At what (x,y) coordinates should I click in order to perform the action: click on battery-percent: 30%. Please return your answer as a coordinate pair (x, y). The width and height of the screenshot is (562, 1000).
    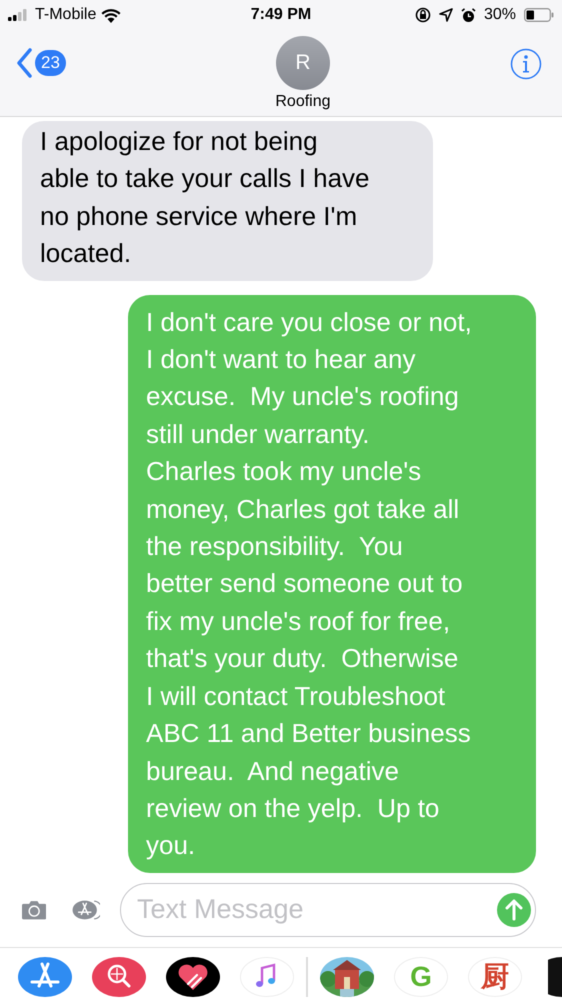
    Looking at the image, I should click on (500, 15).